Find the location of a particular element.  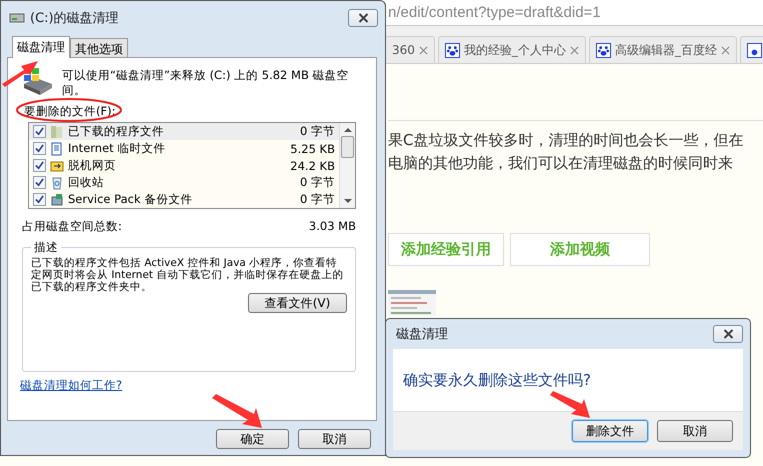

description-text: 已下载的程序文件包括 ActiveX 控件和 Java 小程序，你查看特定网页时将会从 Internet 自动下载它们，并临时保存在硬盘上的已下载的程序文件夹中。 is located at coordinates (187, 275).